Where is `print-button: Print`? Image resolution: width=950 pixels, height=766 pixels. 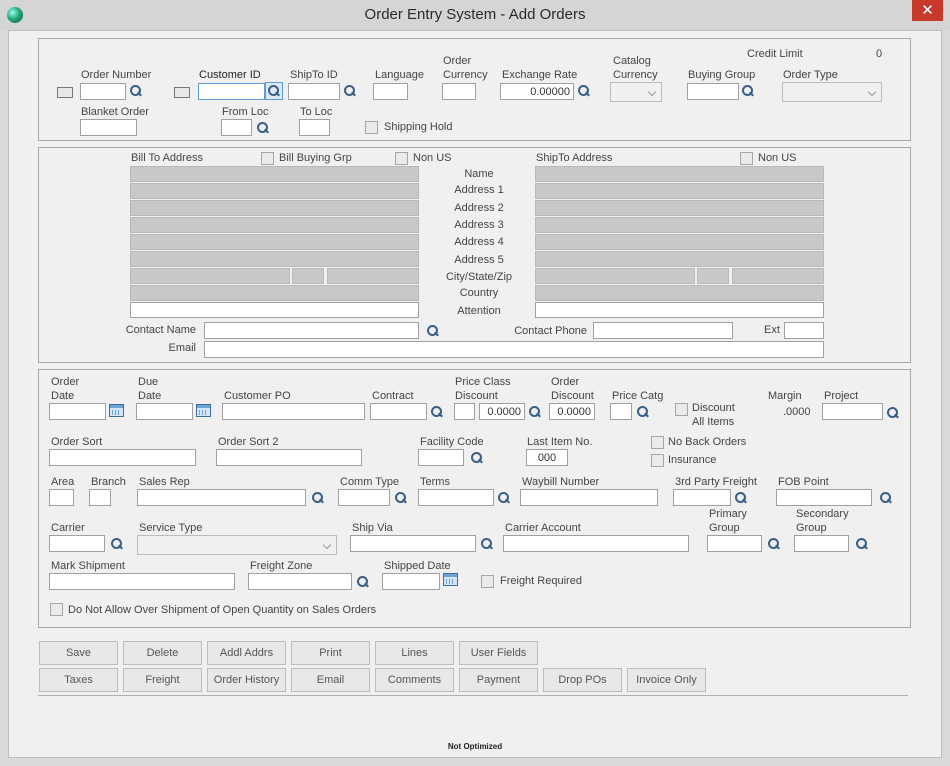 print-button: Print is located at coordinates (330, 653).